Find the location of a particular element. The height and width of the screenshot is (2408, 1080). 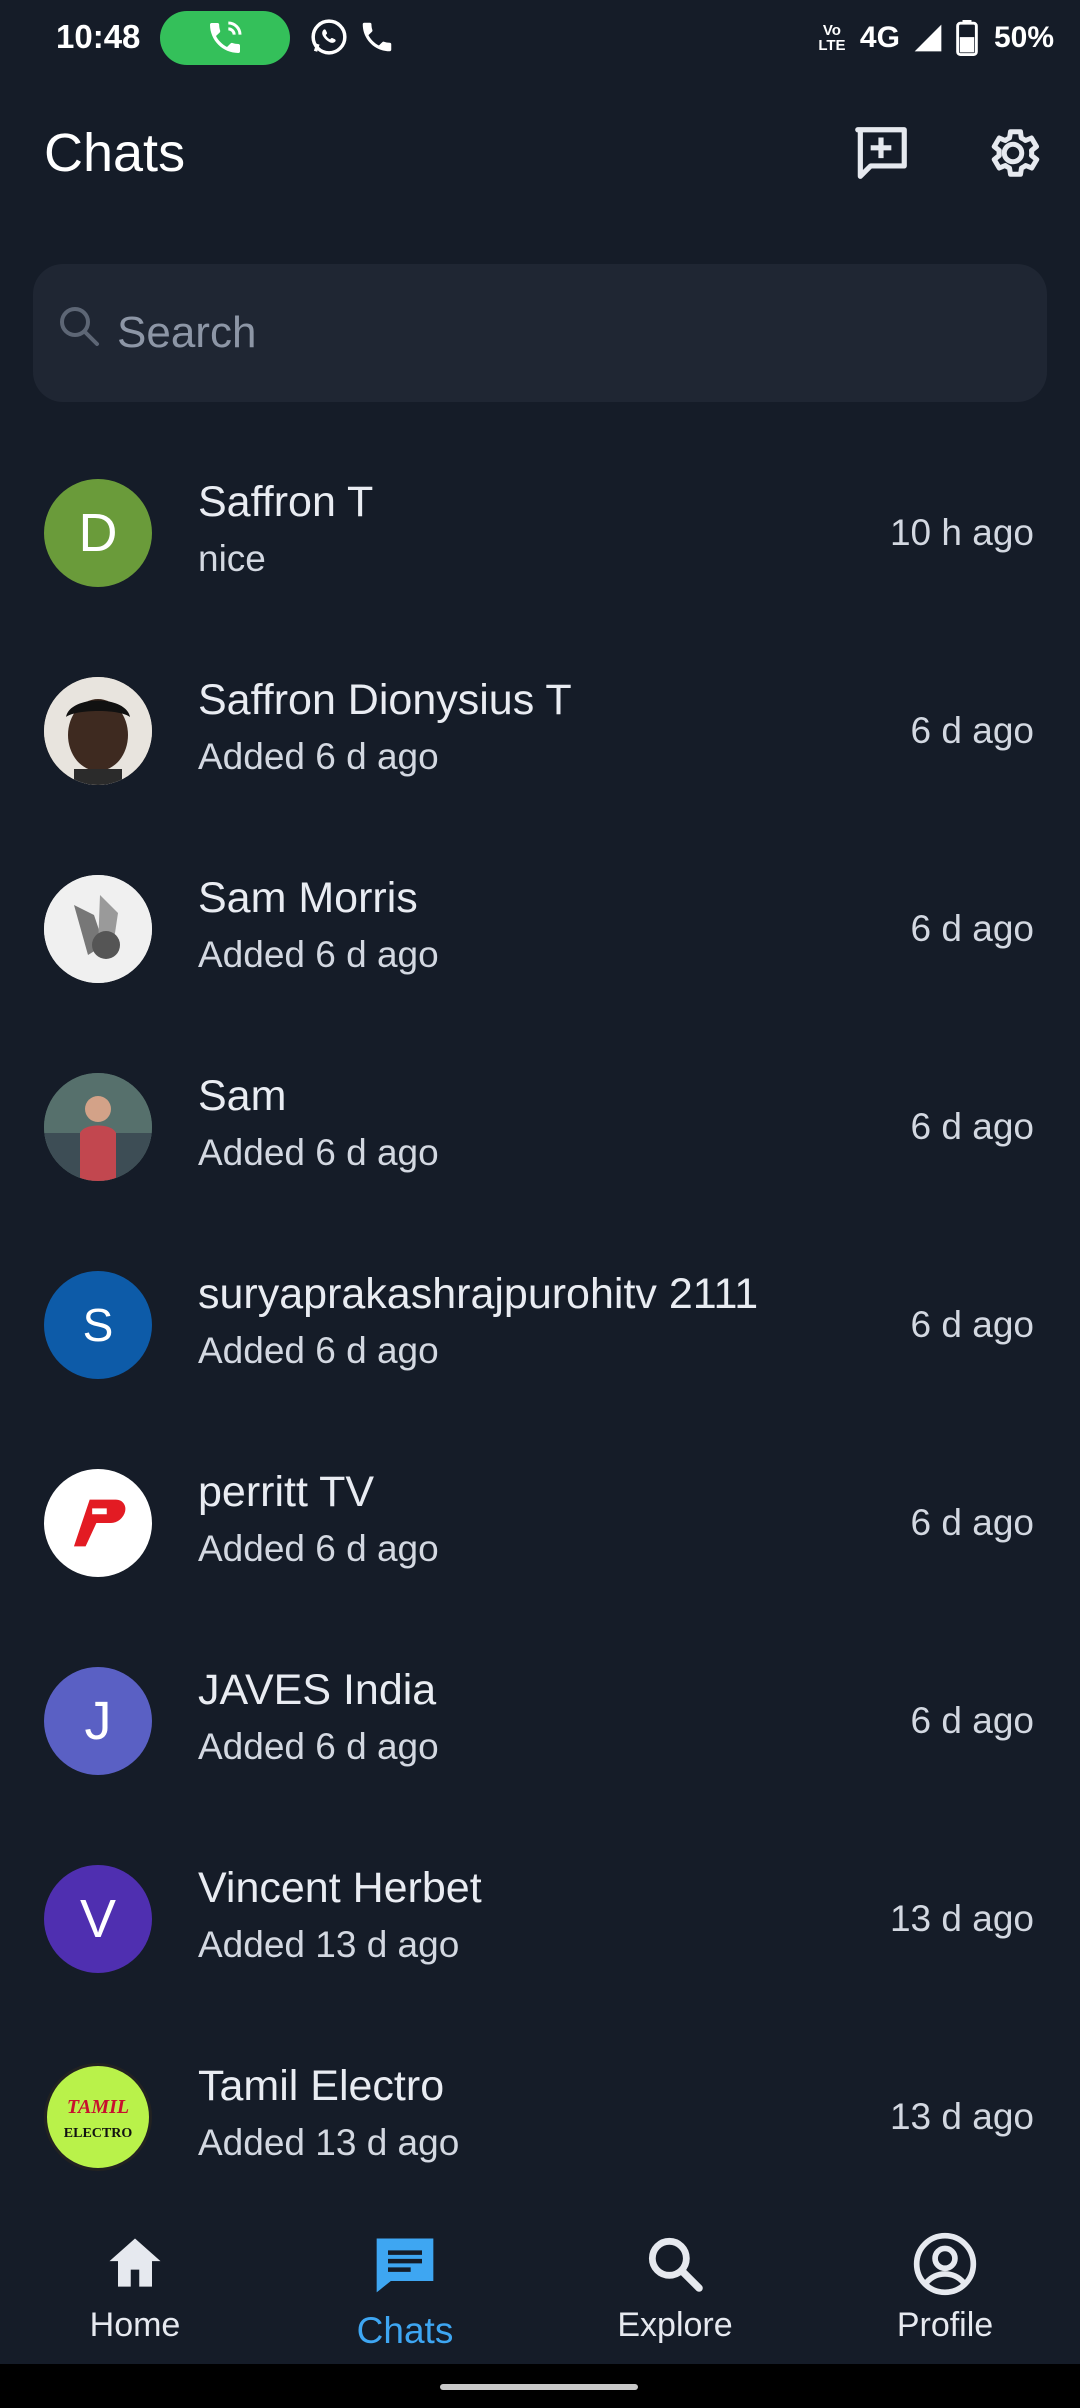

new-chat-icon is located at coordinates (881, 153).